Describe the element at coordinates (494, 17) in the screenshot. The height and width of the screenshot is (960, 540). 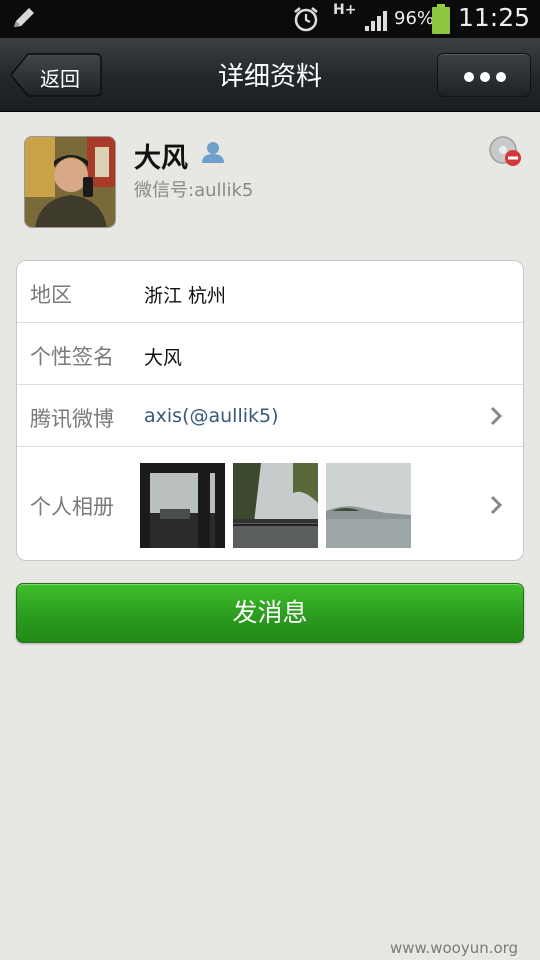
I see `clock: 11:25` at that location.